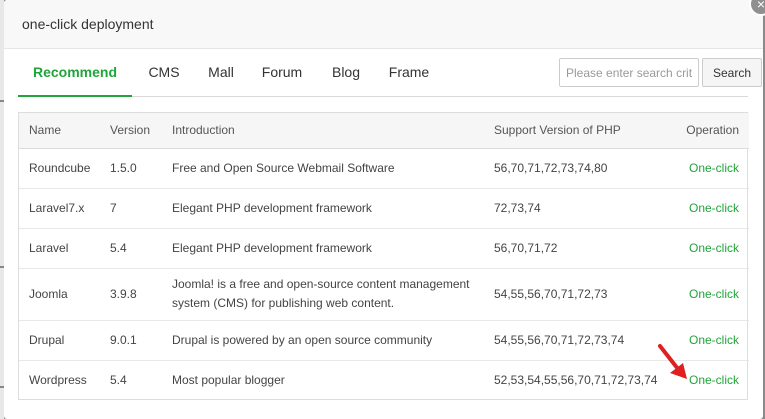 The height and width of the screenshot is (419, 765). I want to click on cell-version: 1.5.0, so click(131, 168).